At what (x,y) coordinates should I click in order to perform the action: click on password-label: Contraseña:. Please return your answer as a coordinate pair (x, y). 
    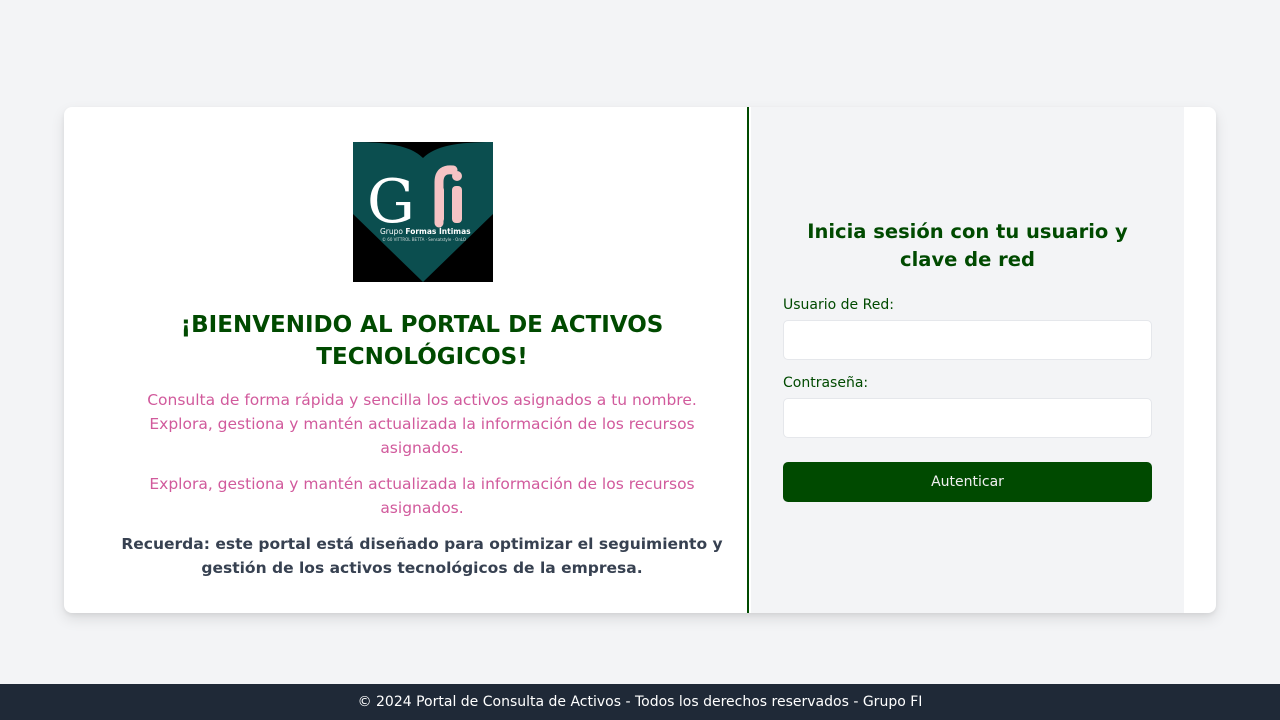
    Looking at the image, I should click on (826, 383).